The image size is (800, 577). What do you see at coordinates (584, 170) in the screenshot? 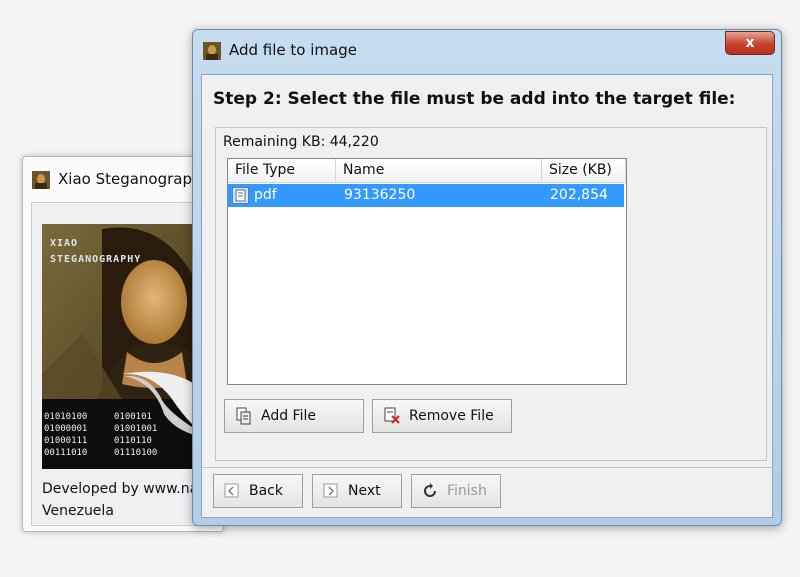
I see `column-header-size: Size (KB)` at bounding box center [584, 170].